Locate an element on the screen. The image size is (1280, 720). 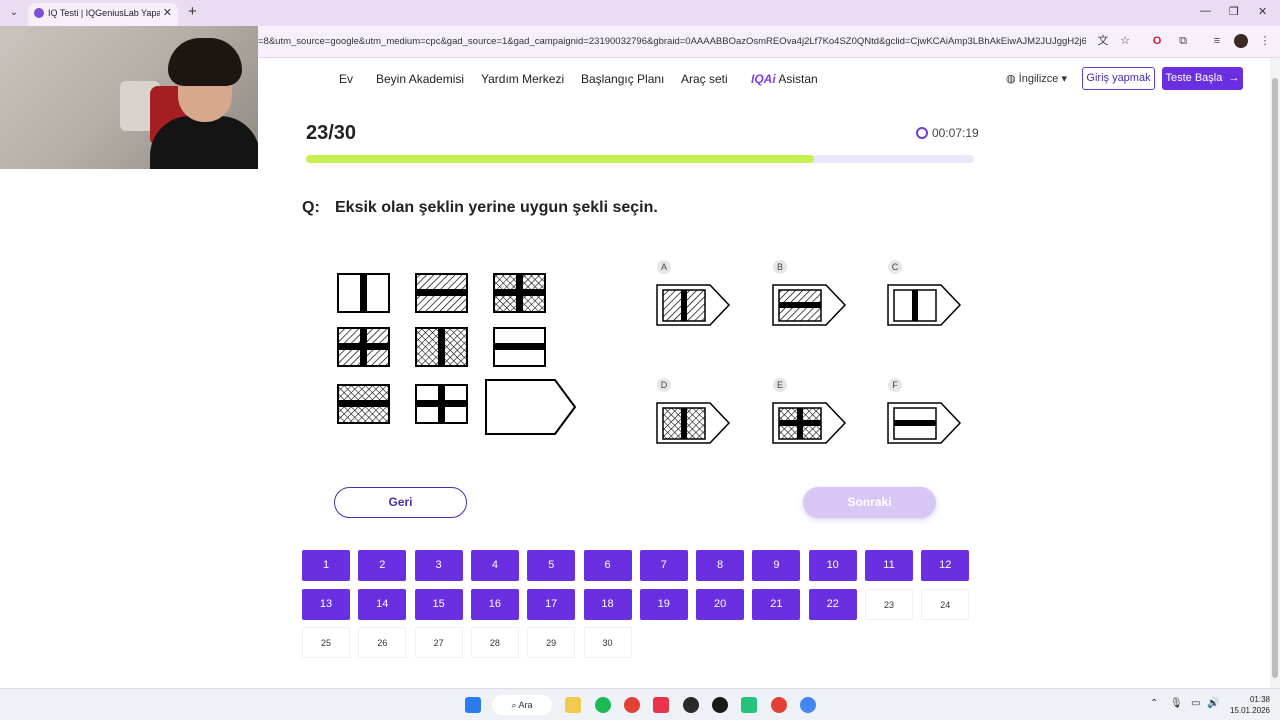
question-nav-button: 23 is located at coordinates (889, 604).